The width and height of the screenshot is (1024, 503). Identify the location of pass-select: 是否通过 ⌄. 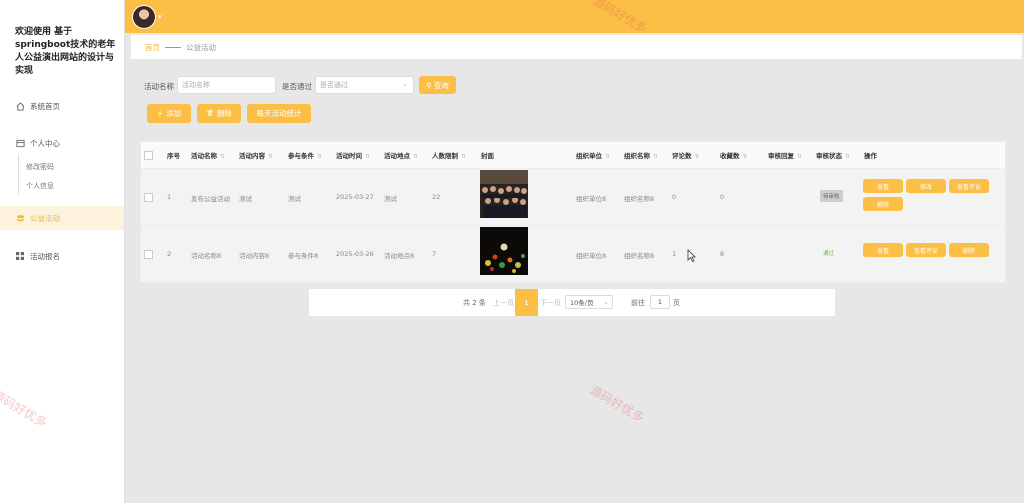
(364, 85).